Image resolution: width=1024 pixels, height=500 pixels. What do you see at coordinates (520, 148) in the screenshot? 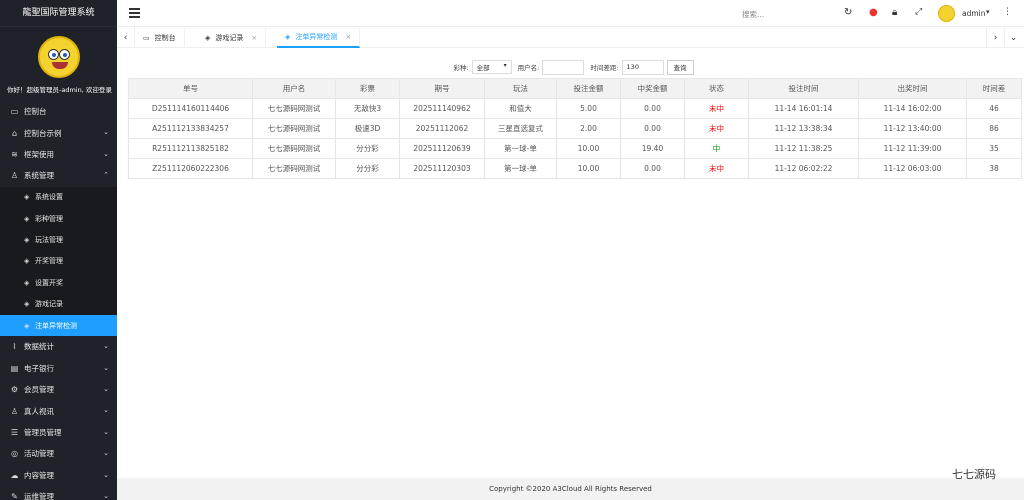
I see `table-cell: 第一球-单` at bounding box center [520, 148].